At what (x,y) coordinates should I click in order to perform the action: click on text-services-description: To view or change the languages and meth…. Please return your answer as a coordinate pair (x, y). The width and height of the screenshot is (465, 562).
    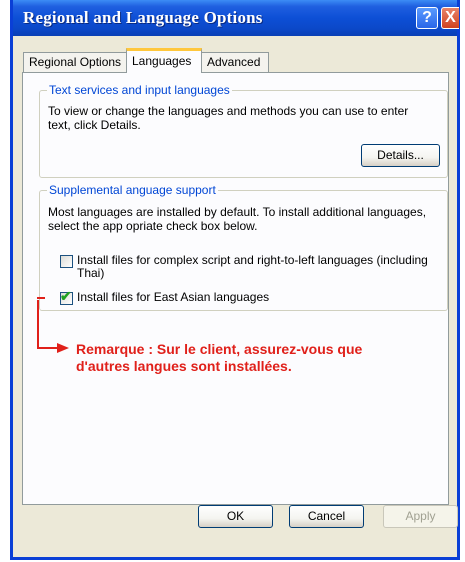
    Looking at the image, I should click on (228, 118).